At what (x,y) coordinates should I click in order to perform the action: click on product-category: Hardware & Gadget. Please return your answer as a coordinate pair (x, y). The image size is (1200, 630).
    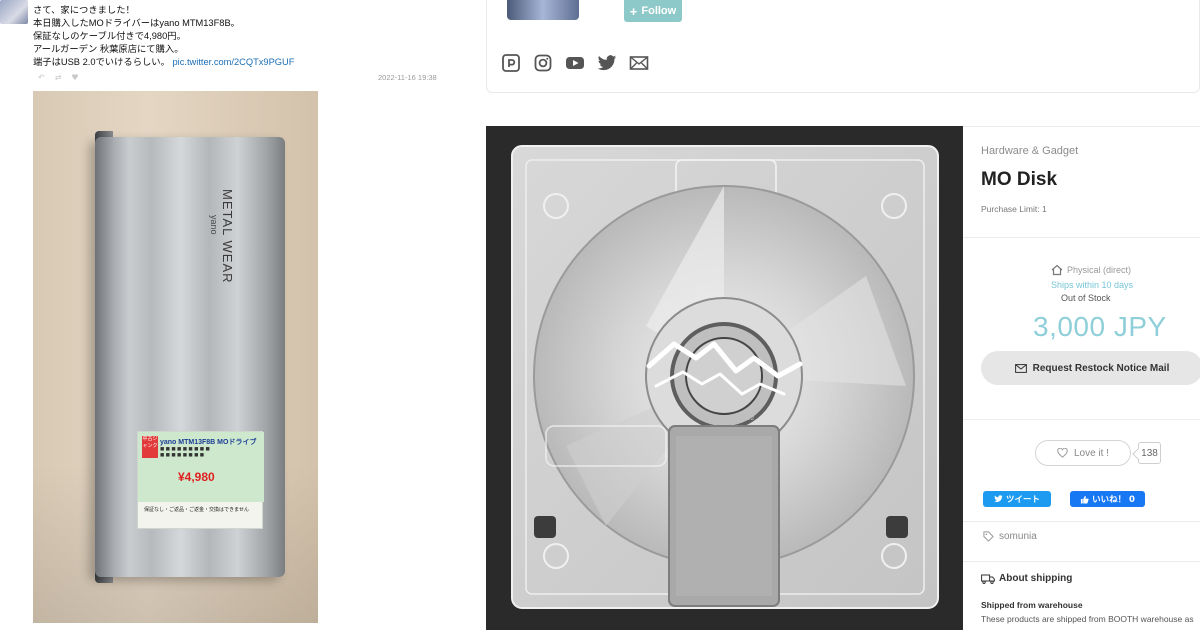
    Looking at the image, I should click on (1029, 151).